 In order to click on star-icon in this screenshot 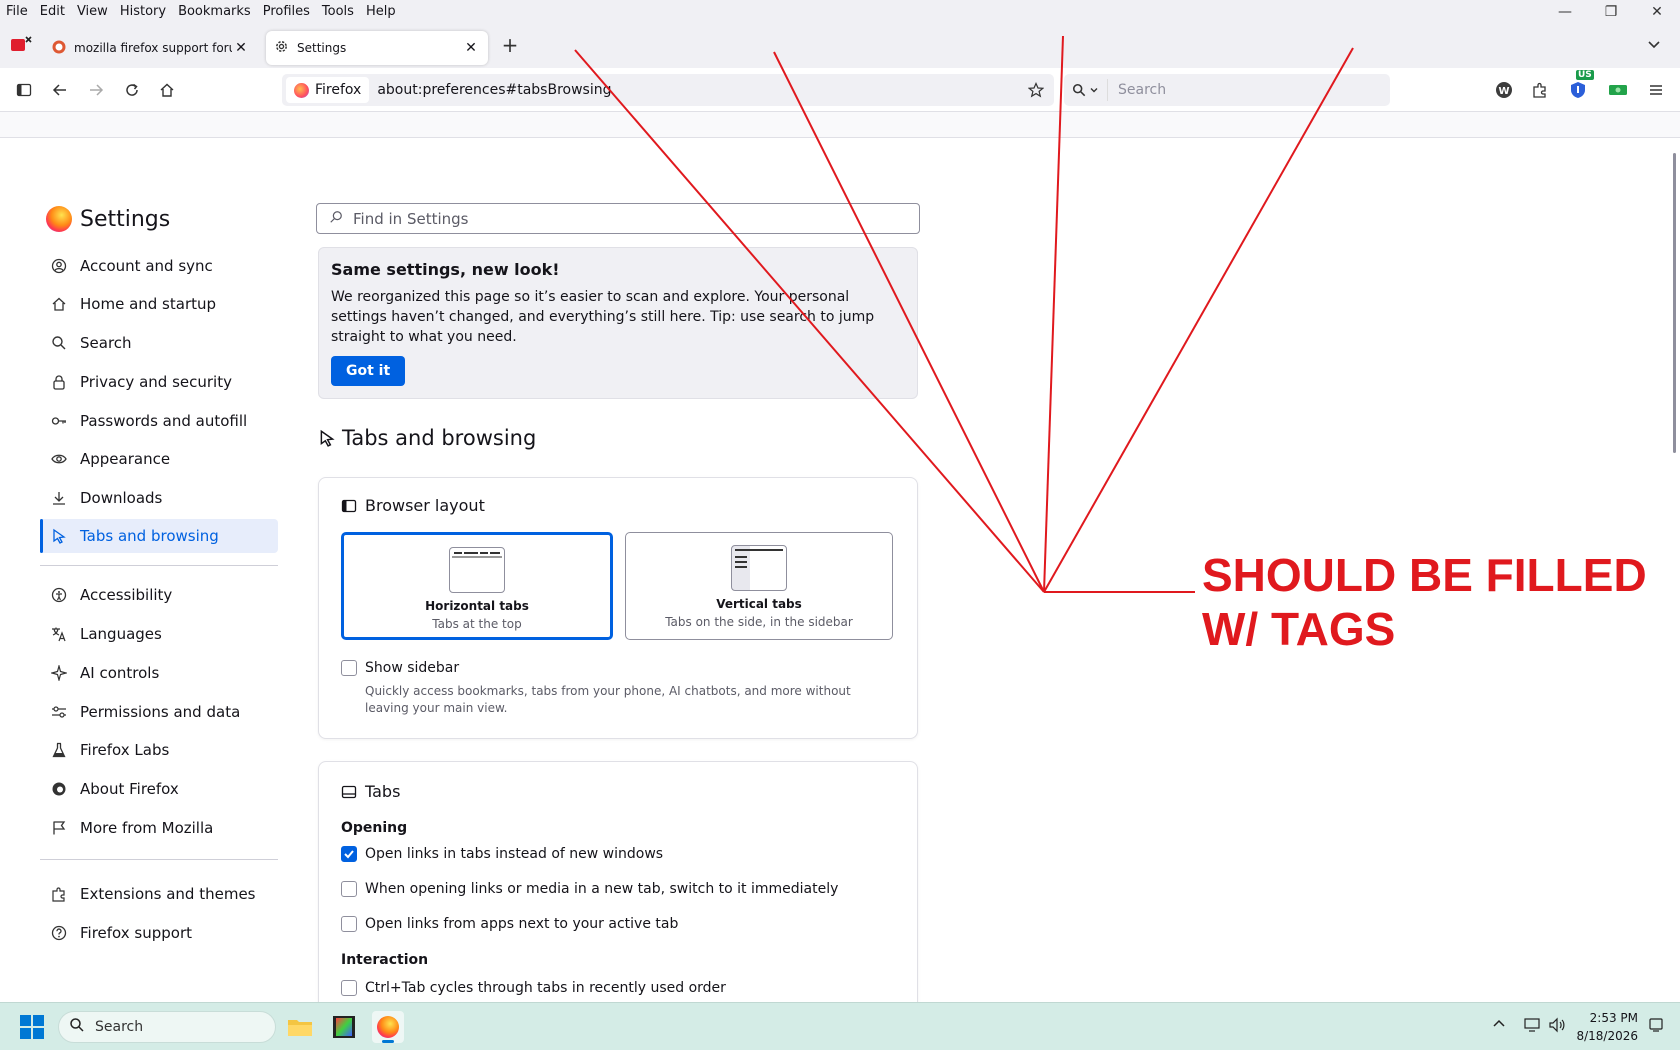, I will do `click(1036, 90)`.